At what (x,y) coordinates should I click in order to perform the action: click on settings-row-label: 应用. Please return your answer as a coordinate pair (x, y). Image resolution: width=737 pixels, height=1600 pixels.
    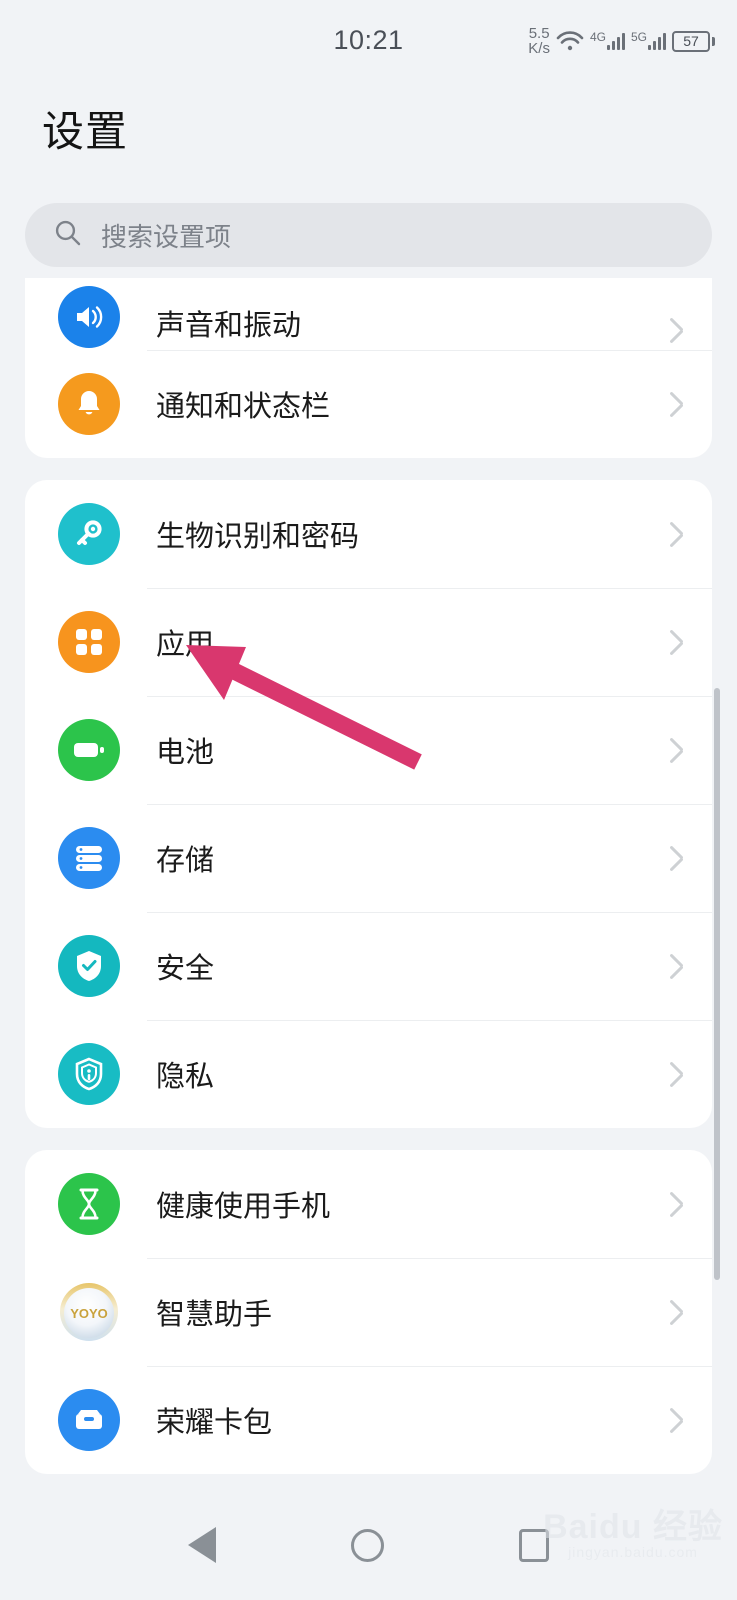
    Looking at the image, I should click on (185, 645).